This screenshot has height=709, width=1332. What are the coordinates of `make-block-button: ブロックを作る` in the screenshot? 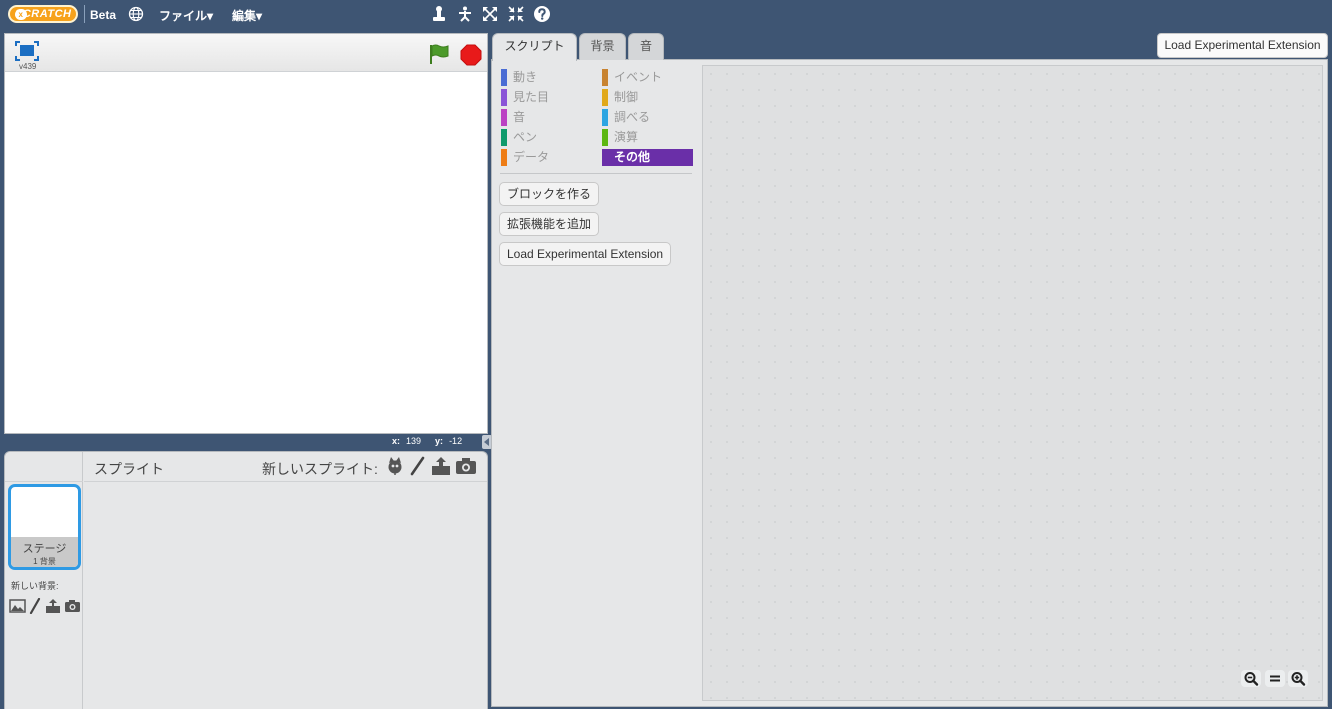 It's located at (549, 194).